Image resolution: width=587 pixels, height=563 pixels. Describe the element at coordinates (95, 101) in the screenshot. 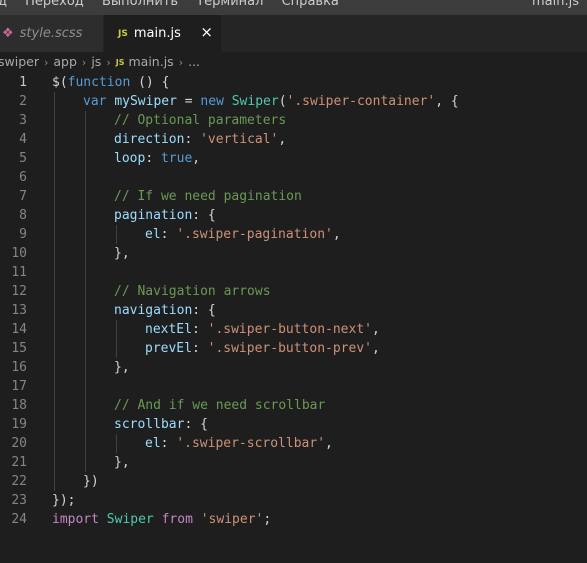

I see `code-token: var` at that location.